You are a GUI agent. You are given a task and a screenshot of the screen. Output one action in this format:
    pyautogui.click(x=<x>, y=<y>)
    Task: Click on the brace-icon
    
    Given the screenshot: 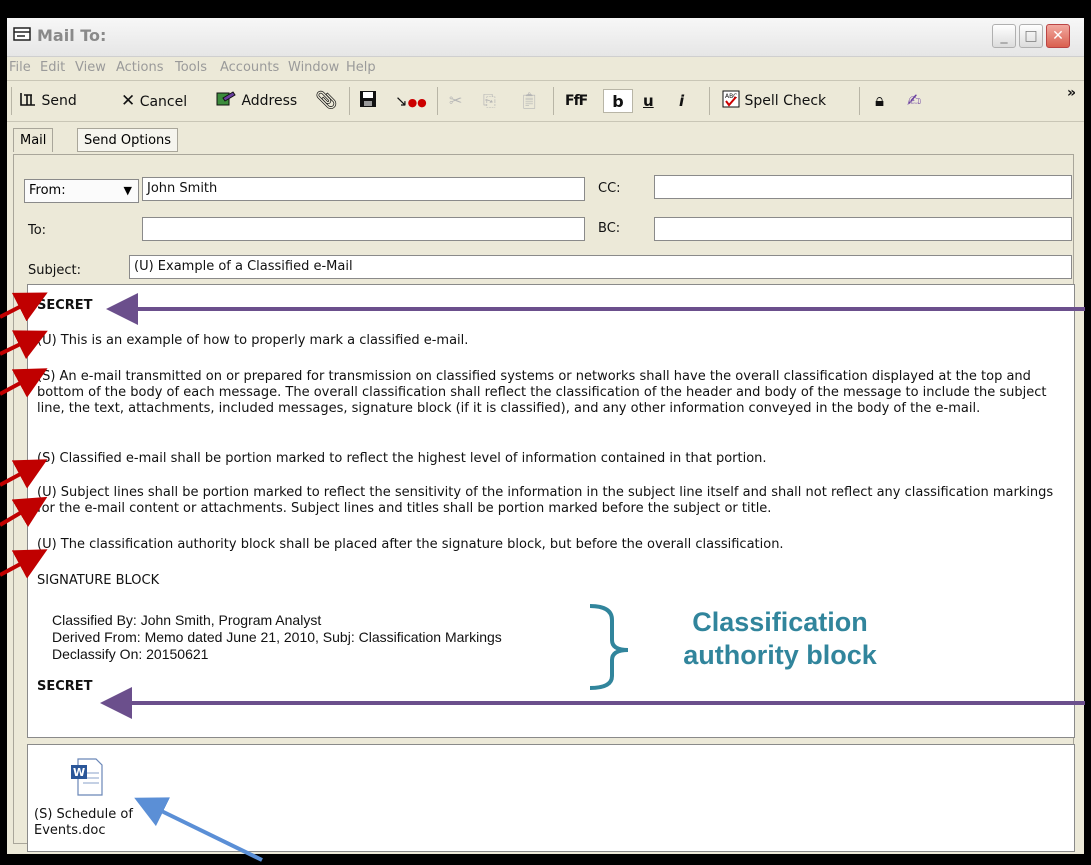 What is the action you would take?
    pyautogui.click(x=609, y=647)
    